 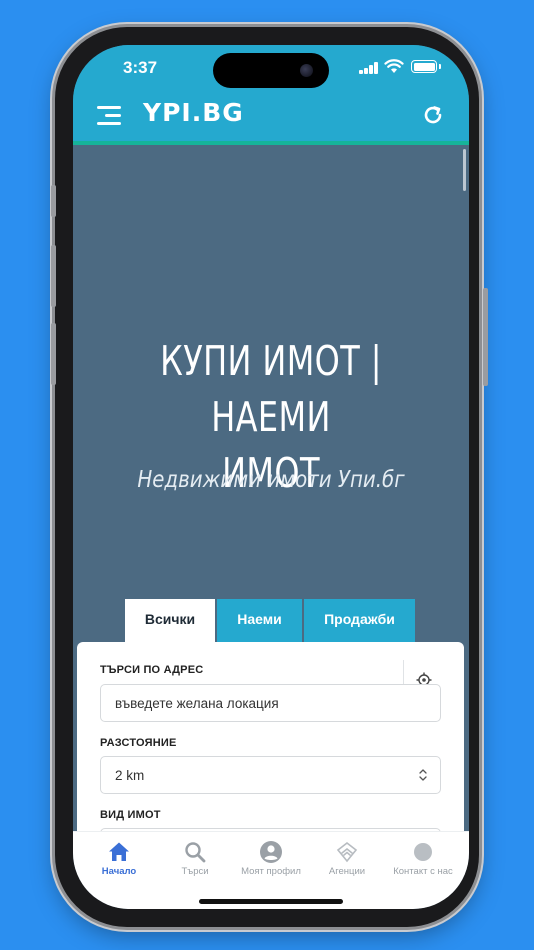 What do you see at coordinates (306, 70) in the screenshot?
I see `front-camera` at bounding box center [306, 70].